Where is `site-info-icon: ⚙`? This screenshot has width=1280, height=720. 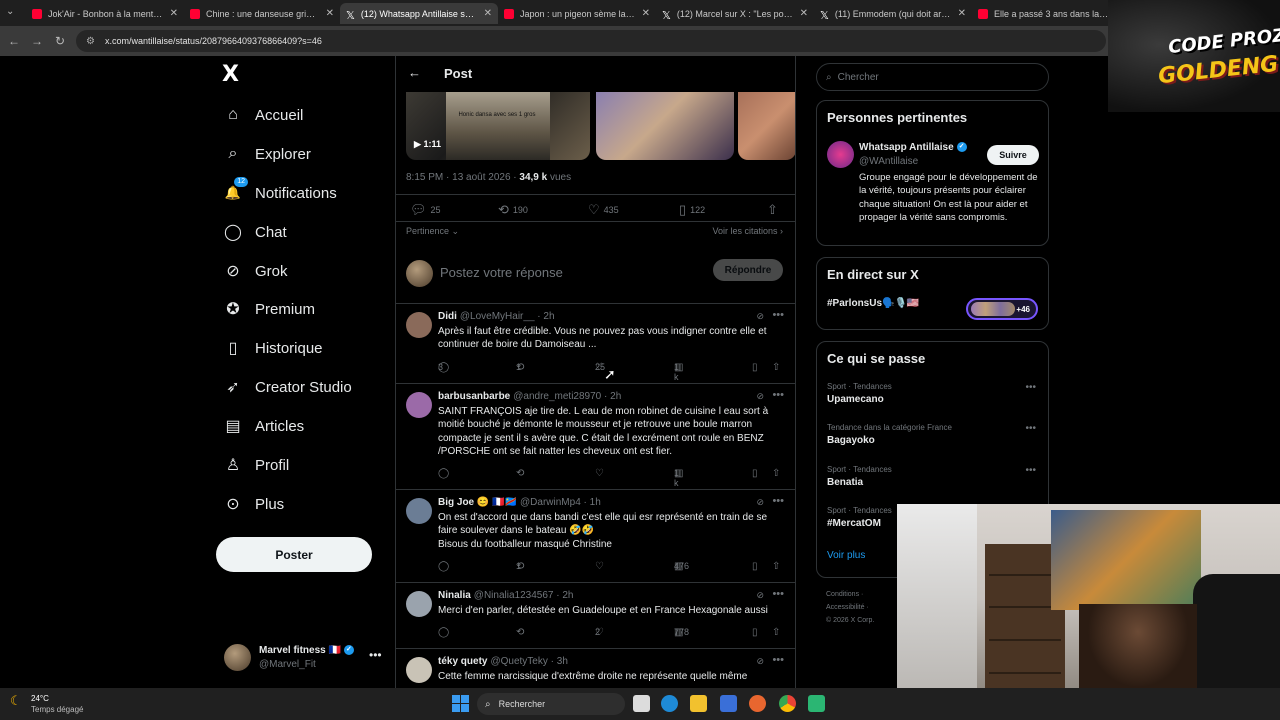 site-info-icon: ⚙ is located at coordinates (90, 41).